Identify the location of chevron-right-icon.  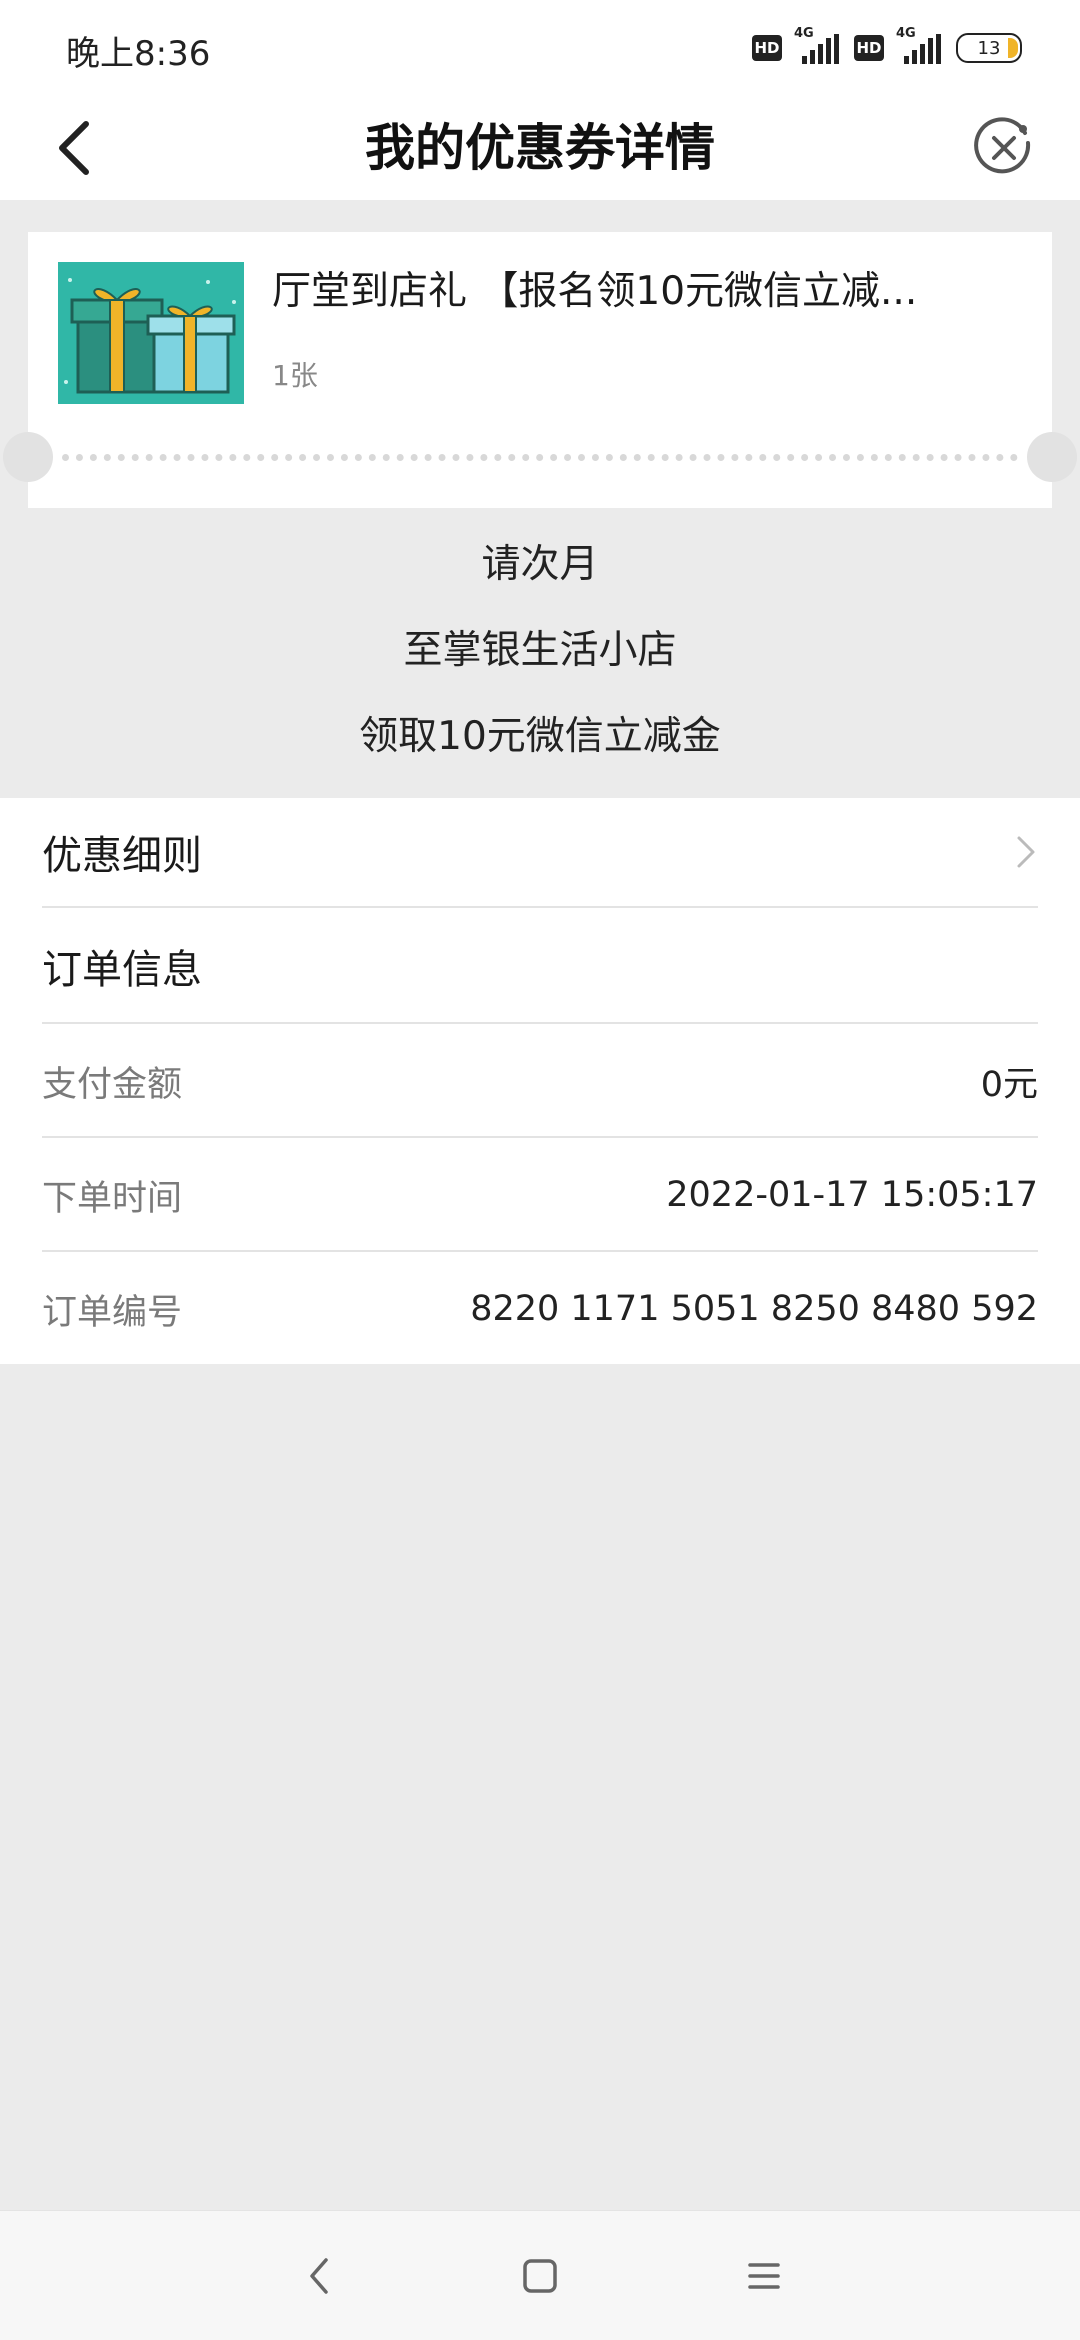
(1026, 852).